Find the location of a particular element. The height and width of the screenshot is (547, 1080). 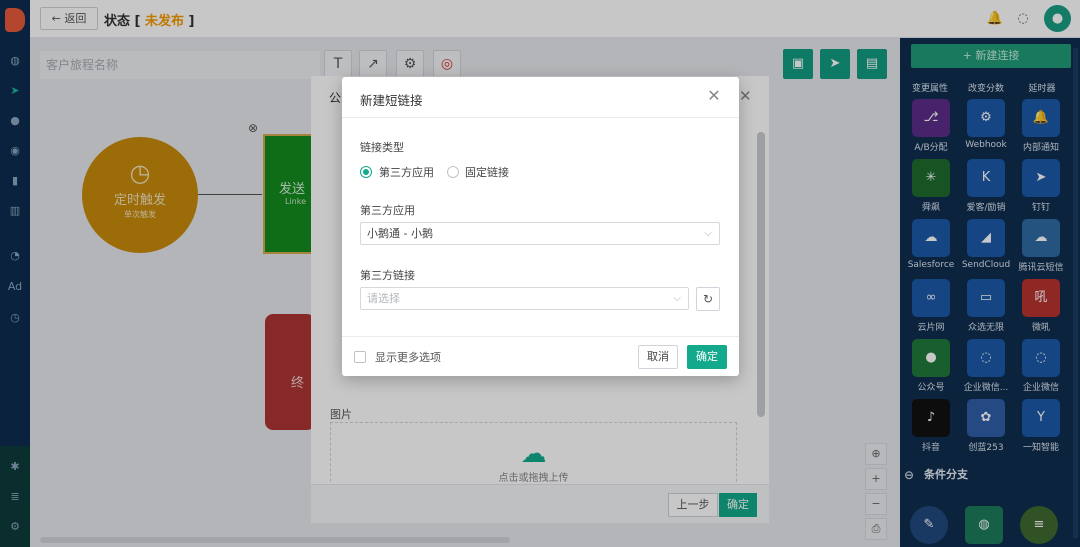

confirm-button: 确定 is located at coordinates (707, 357).